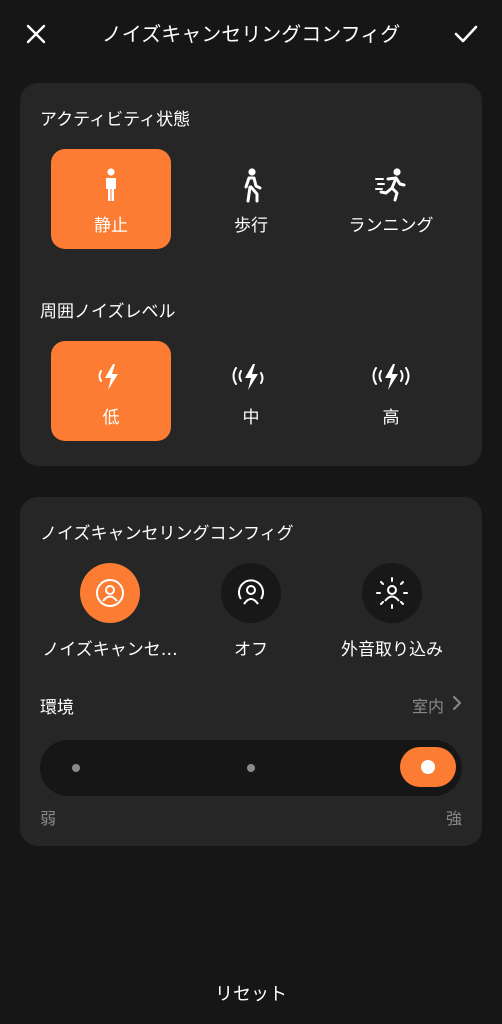 The image size is (502, 1024). Describe the element at coordinates (111, 184) in the screenshot. I see `person-standing-icon` at that location.